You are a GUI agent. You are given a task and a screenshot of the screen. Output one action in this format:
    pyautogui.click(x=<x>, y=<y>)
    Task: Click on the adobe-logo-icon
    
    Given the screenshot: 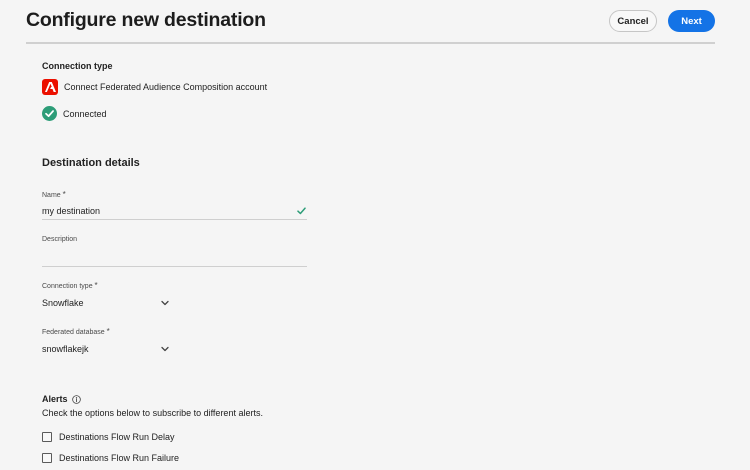 What is the action you would take?
    pyautogui.click(x=50, y=87)
    